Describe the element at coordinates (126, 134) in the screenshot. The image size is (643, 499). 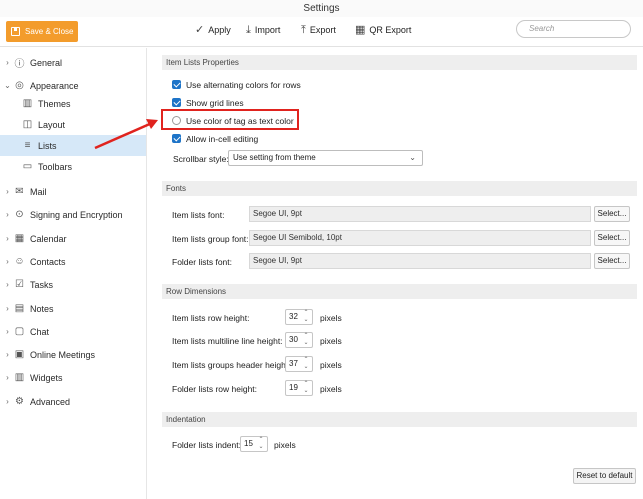
I see `annotation-arrow-icon` at that location.